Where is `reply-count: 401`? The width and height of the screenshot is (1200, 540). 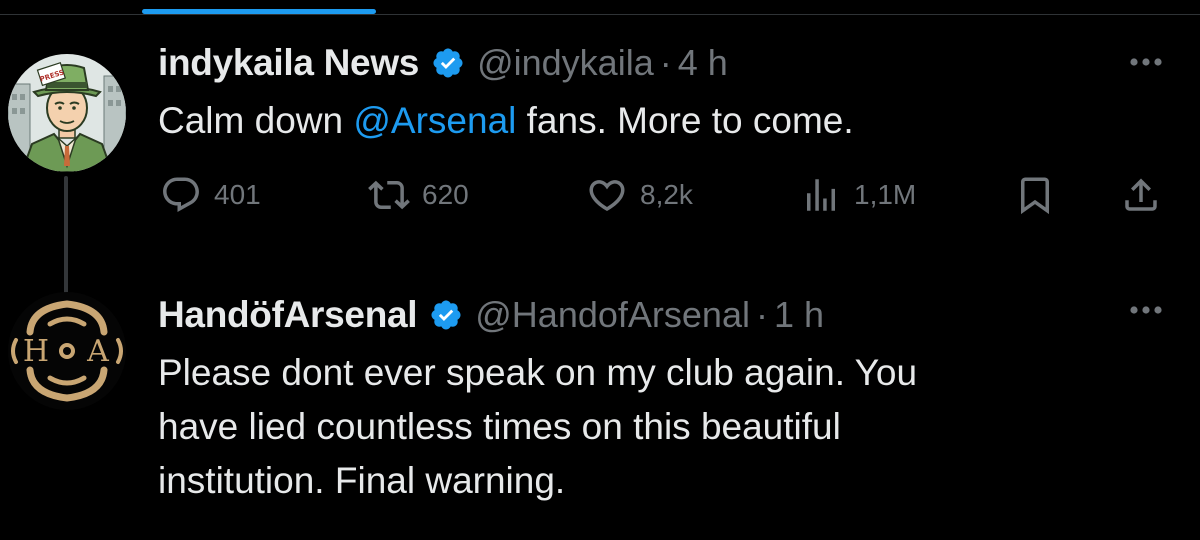
reply-count: 401 is located at coordinates (237, 194).